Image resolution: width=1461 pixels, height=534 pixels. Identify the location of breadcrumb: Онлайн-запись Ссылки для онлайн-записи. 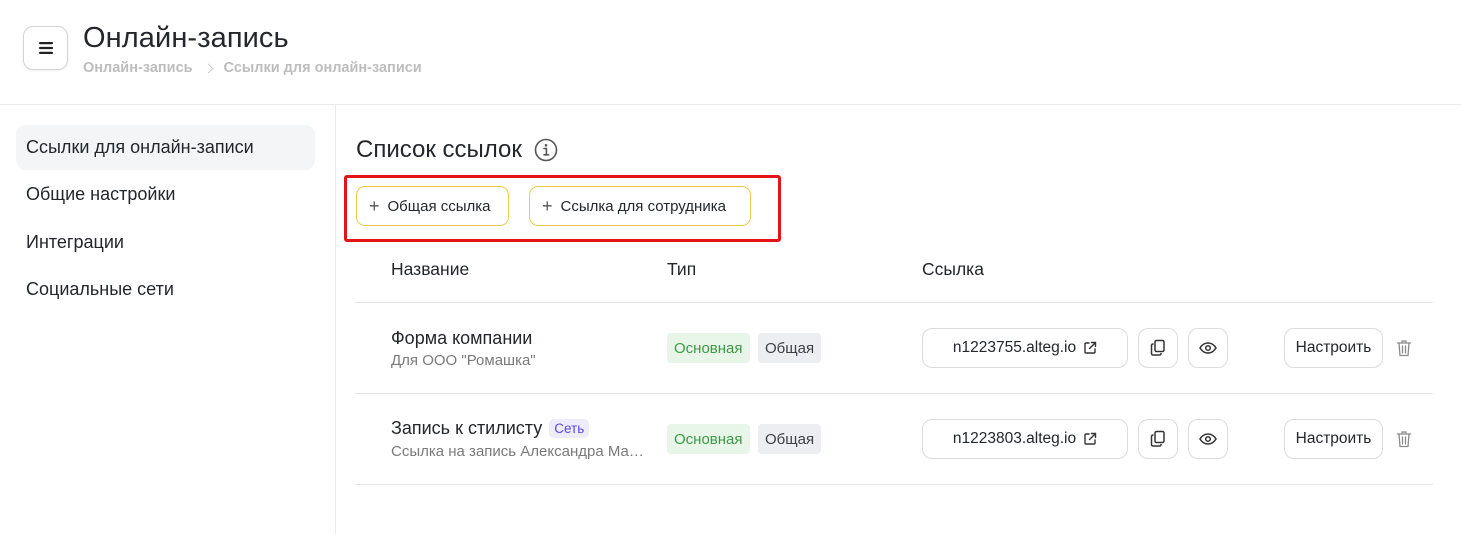
(252, 68).